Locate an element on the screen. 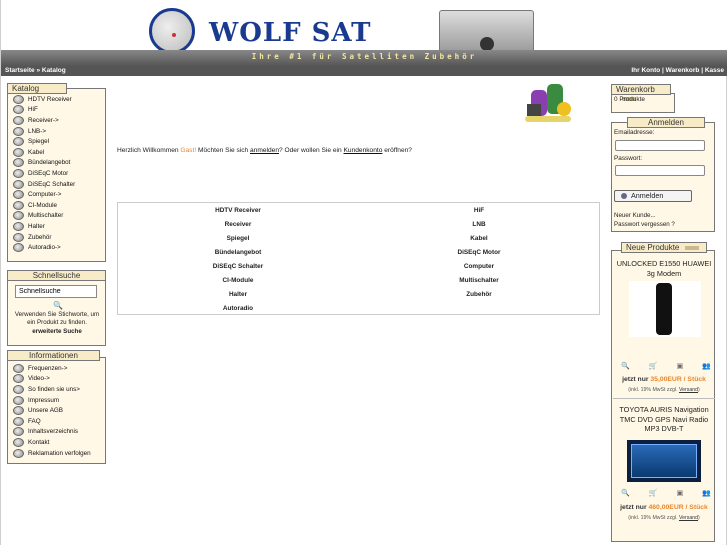 The width and height of the screenshot is (727, 545). new-products-title: Neue Produkte is located at coordinates (664, 247).